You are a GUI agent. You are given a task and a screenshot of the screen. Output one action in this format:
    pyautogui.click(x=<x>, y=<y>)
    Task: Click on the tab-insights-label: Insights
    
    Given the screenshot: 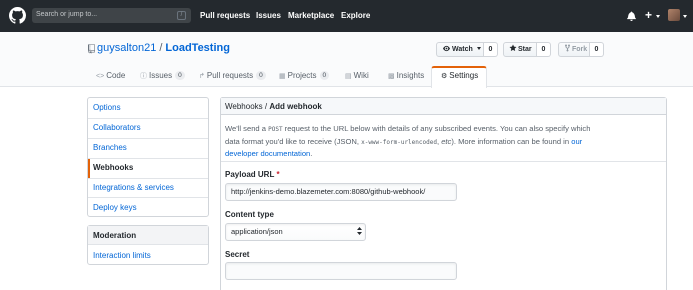 What is the action you would take?
    pyautogui.click(x=410, y=75)
    